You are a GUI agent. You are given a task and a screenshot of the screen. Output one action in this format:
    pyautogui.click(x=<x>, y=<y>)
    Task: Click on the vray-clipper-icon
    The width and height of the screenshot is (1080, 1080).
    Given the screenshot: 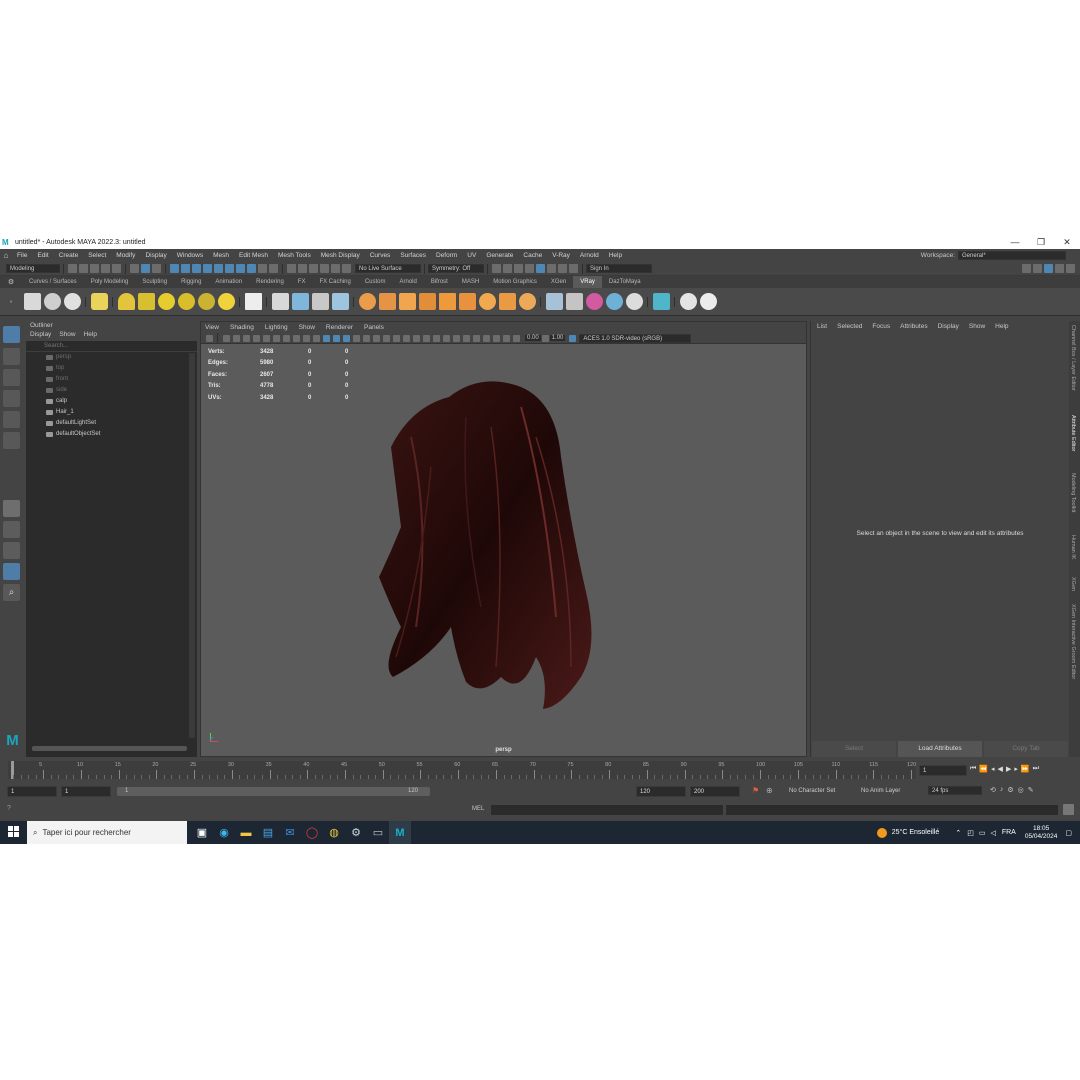 What is the action you would take?
    pyautogui.click(x=387, y=301)
    